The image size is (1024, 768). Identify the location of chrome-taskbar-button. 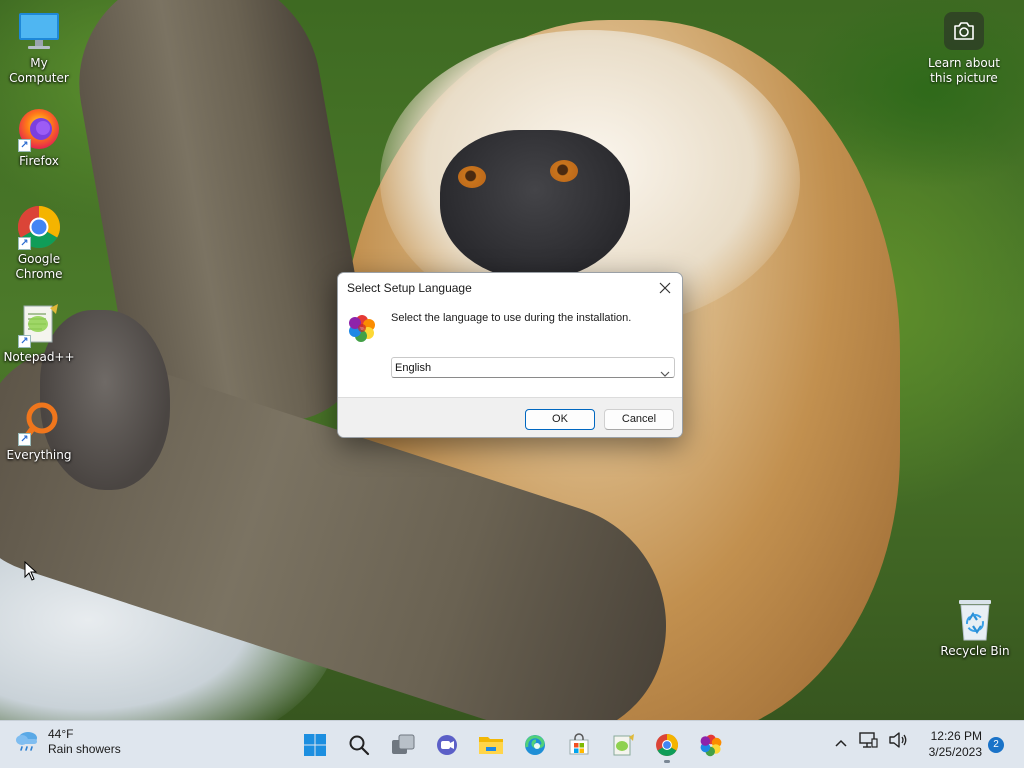
(667, 745).